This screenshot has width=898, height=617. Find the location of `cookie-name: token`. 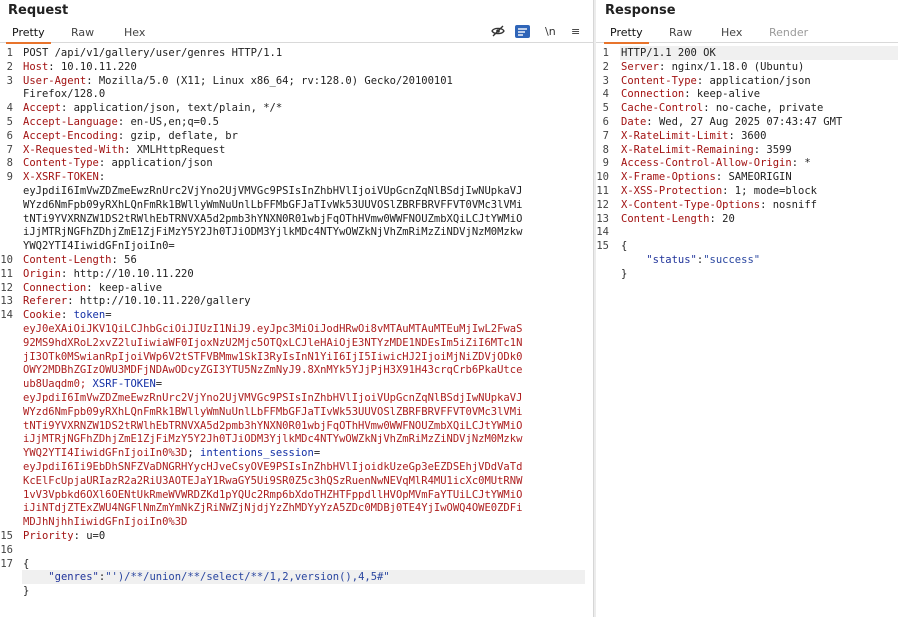

cookie-name: token is located at coordinates (89, 315).